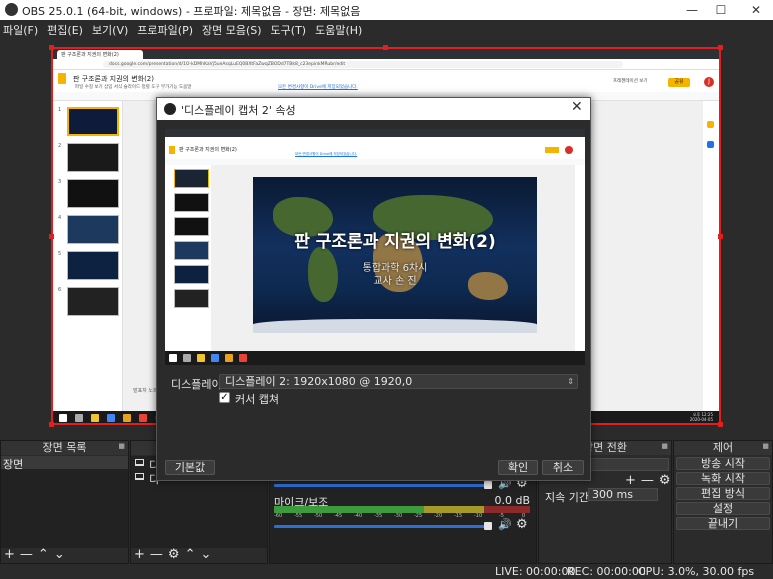 The image size is (773, 579). Describe the element at coordinates (723, 463) in the screenshot. I see `start-streaming-button: 방송 시작` at that location.